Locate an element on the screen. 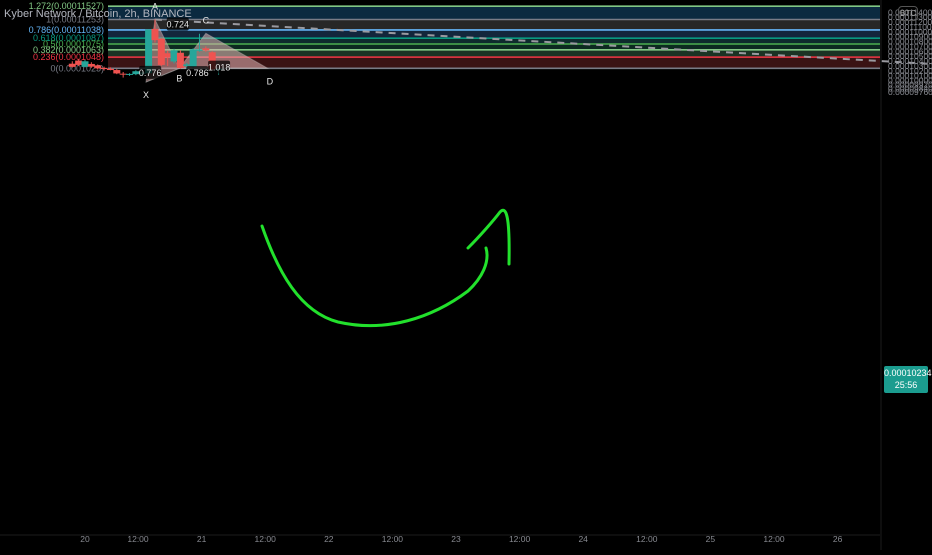 This screenshot has height=555, width=932. pattern-point-label: C is located at coordinates (206, 20).